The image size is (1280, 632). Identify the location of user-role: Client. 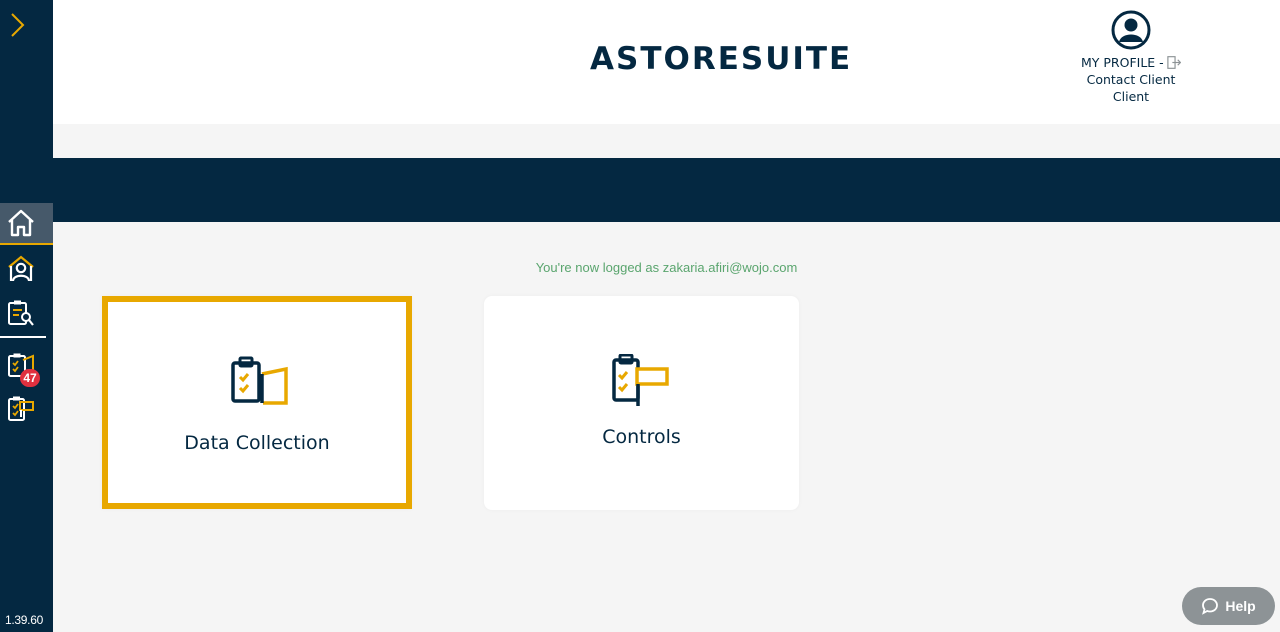
(1131, 96).